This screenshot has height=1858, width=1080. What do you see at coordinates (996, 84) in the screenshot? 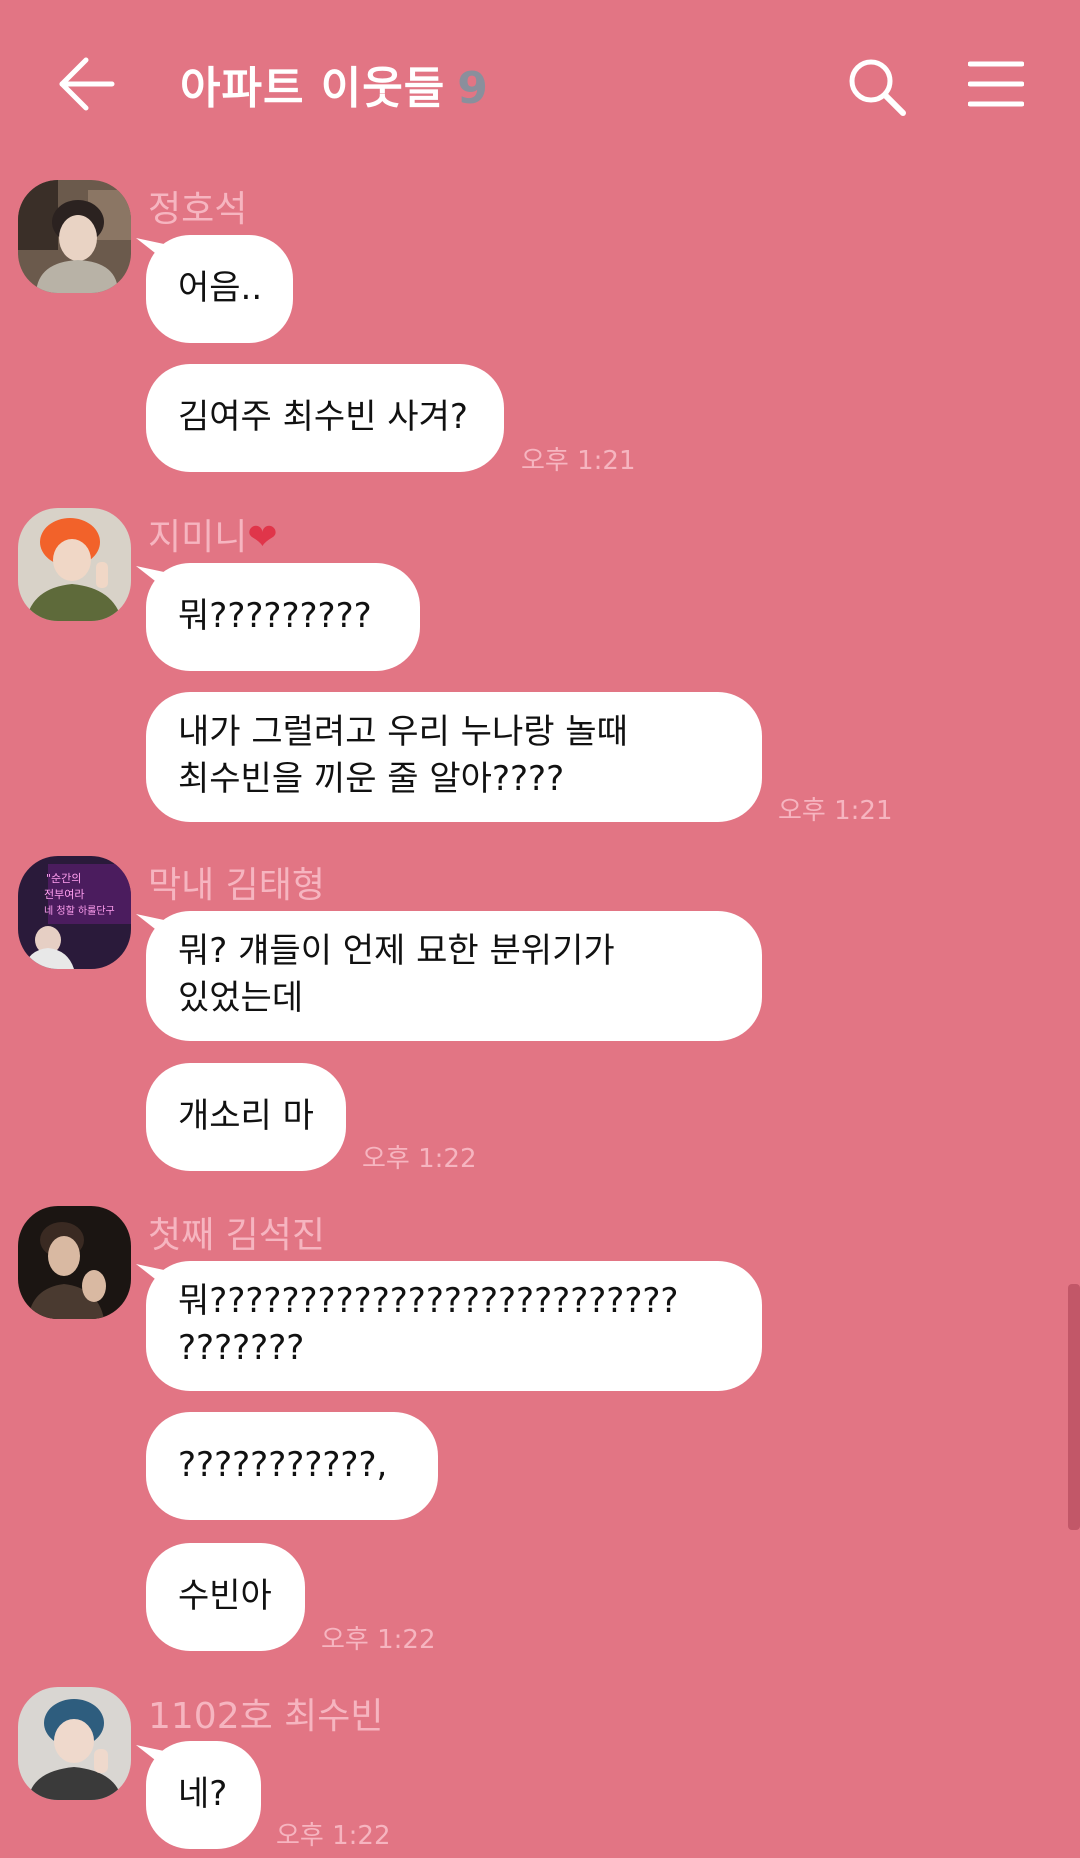
I see `menu-icon` at bounding box center [996, 84].